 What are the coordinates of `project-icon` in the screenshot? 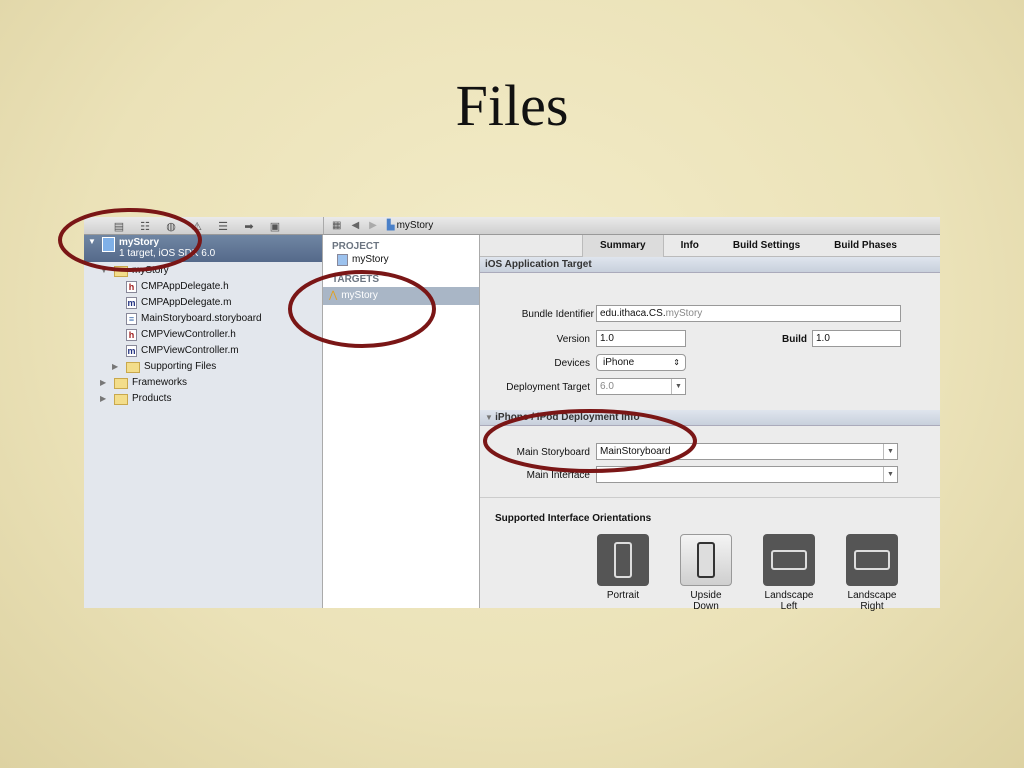 It's located at (108, 244).